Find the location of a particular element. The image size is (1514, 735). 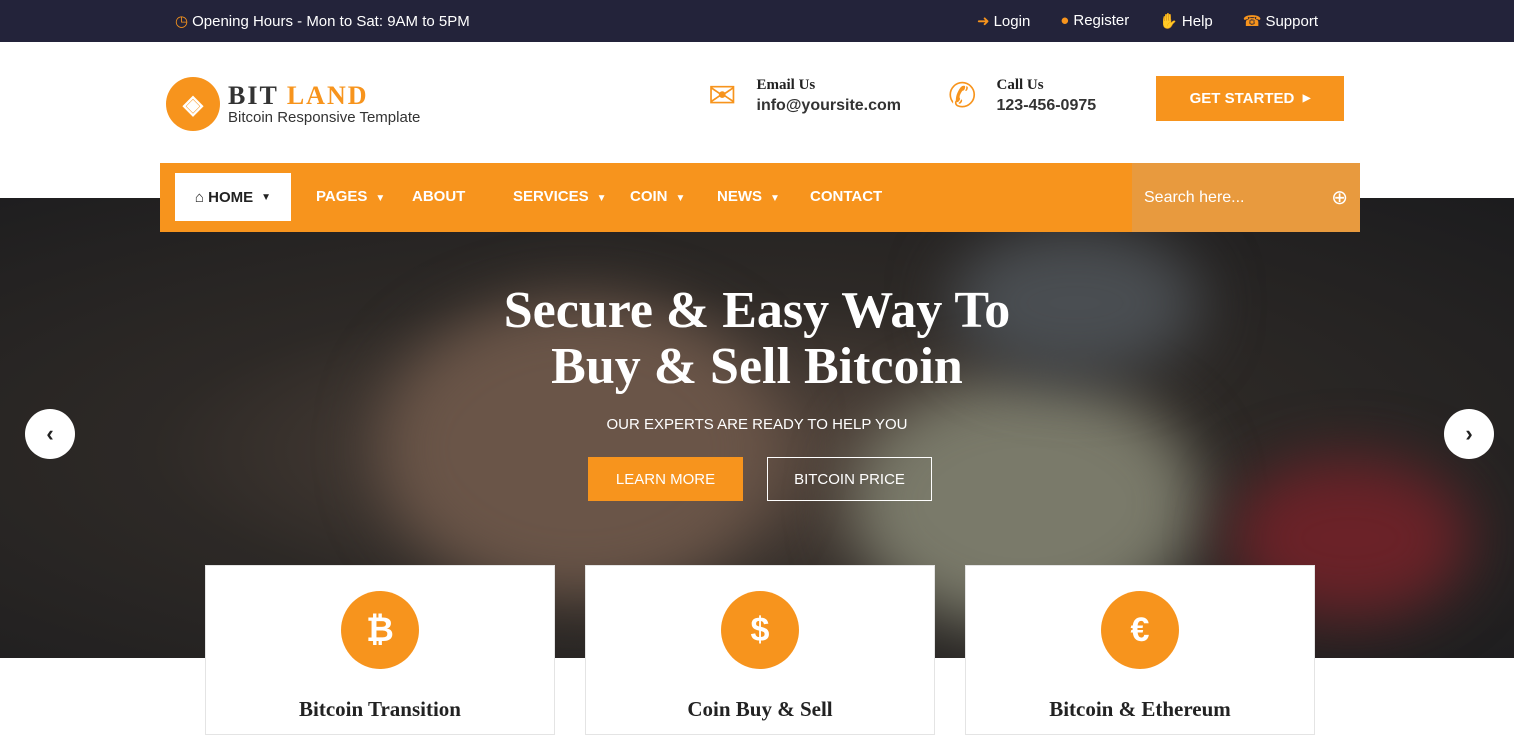

phone-contact: ✆ Call Us 123-456-0975 is located at coordinates (1022, 96).